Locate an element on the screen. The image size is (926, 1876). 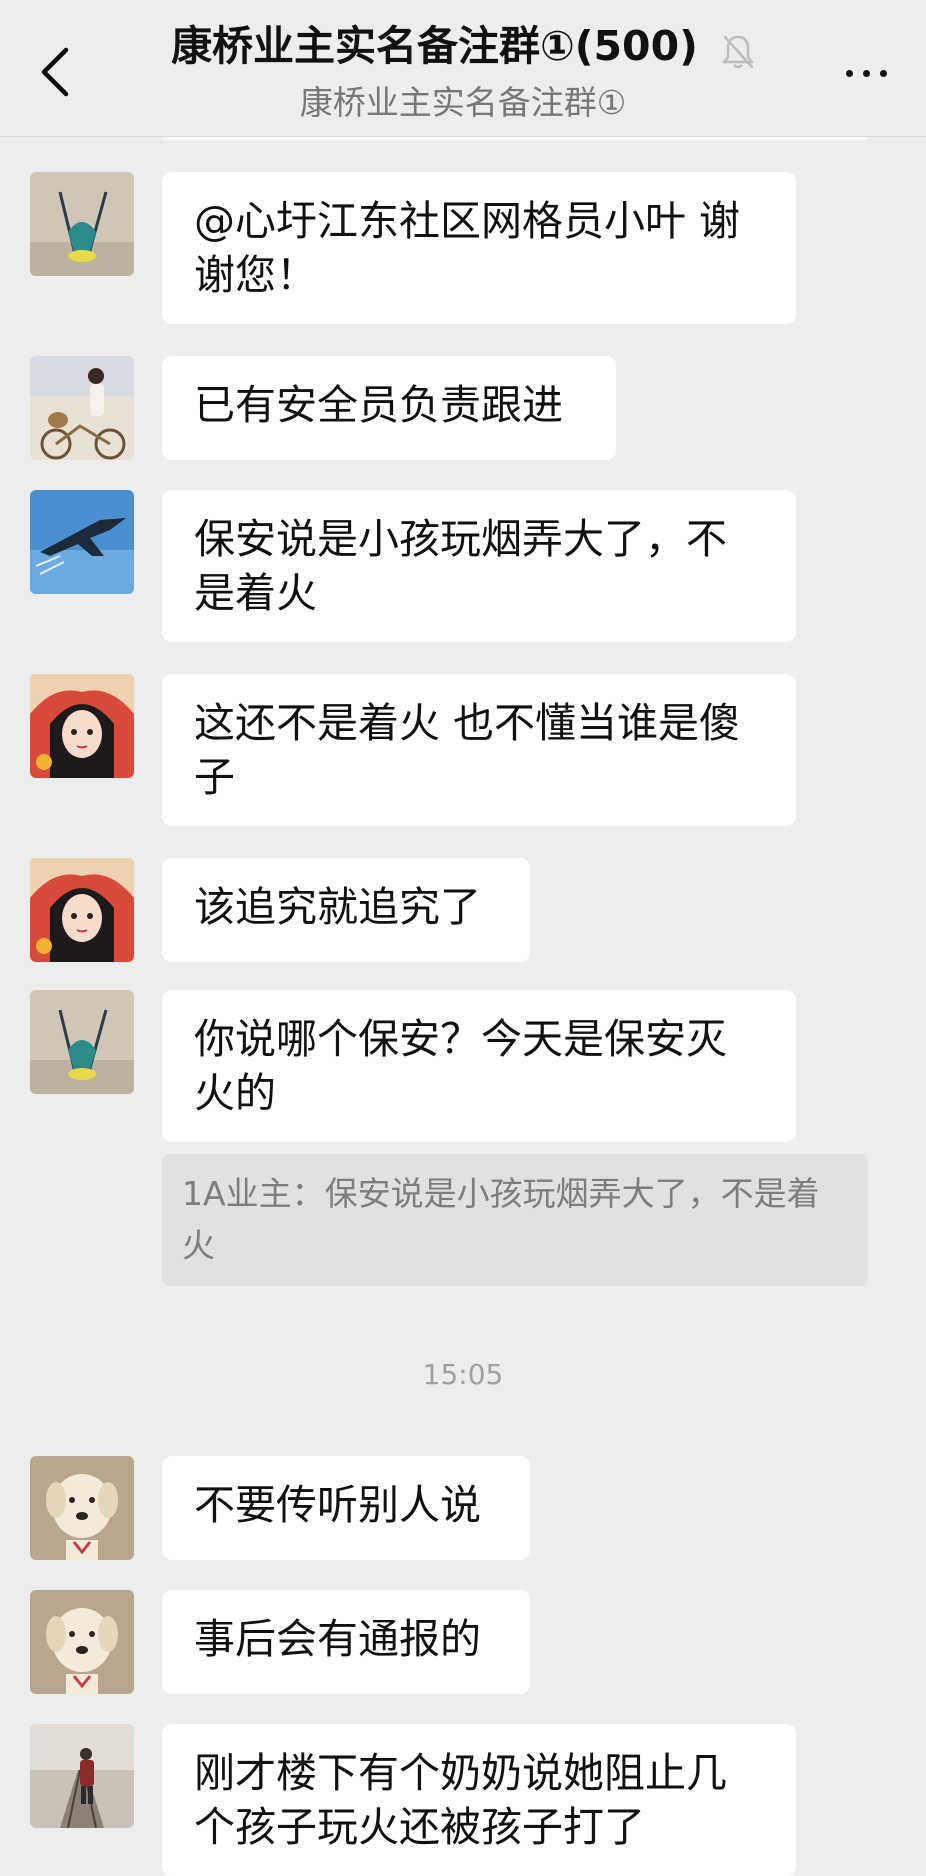
chat-header: 康桥业主实名备注群①(500) 康桥业主实名备注群① is located at coordinates (463, 68).